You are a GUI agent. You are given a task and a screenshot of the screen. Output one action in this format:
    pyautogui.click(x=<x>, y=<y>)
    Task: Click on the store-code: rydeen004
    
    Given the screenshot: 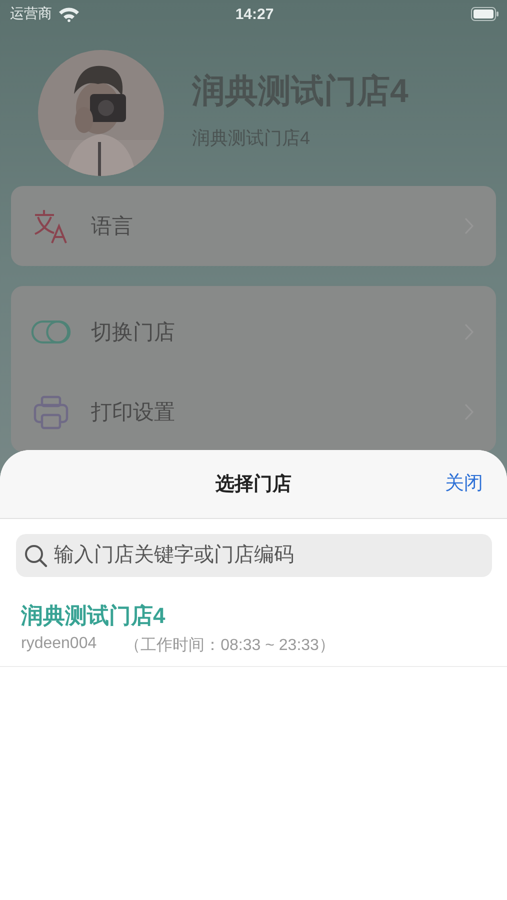 What is the action you would take?
    pyautogui.click(x=59, y=644)
    